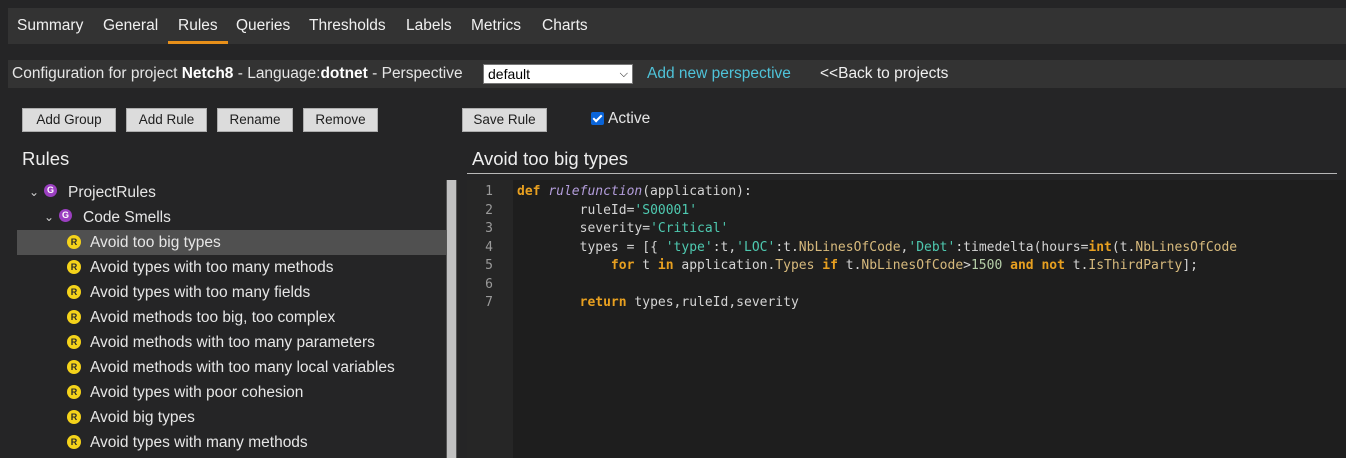 This screenshot has width=1346, height=458. I want to click on tab-labels: Labels, so click(429, 26).